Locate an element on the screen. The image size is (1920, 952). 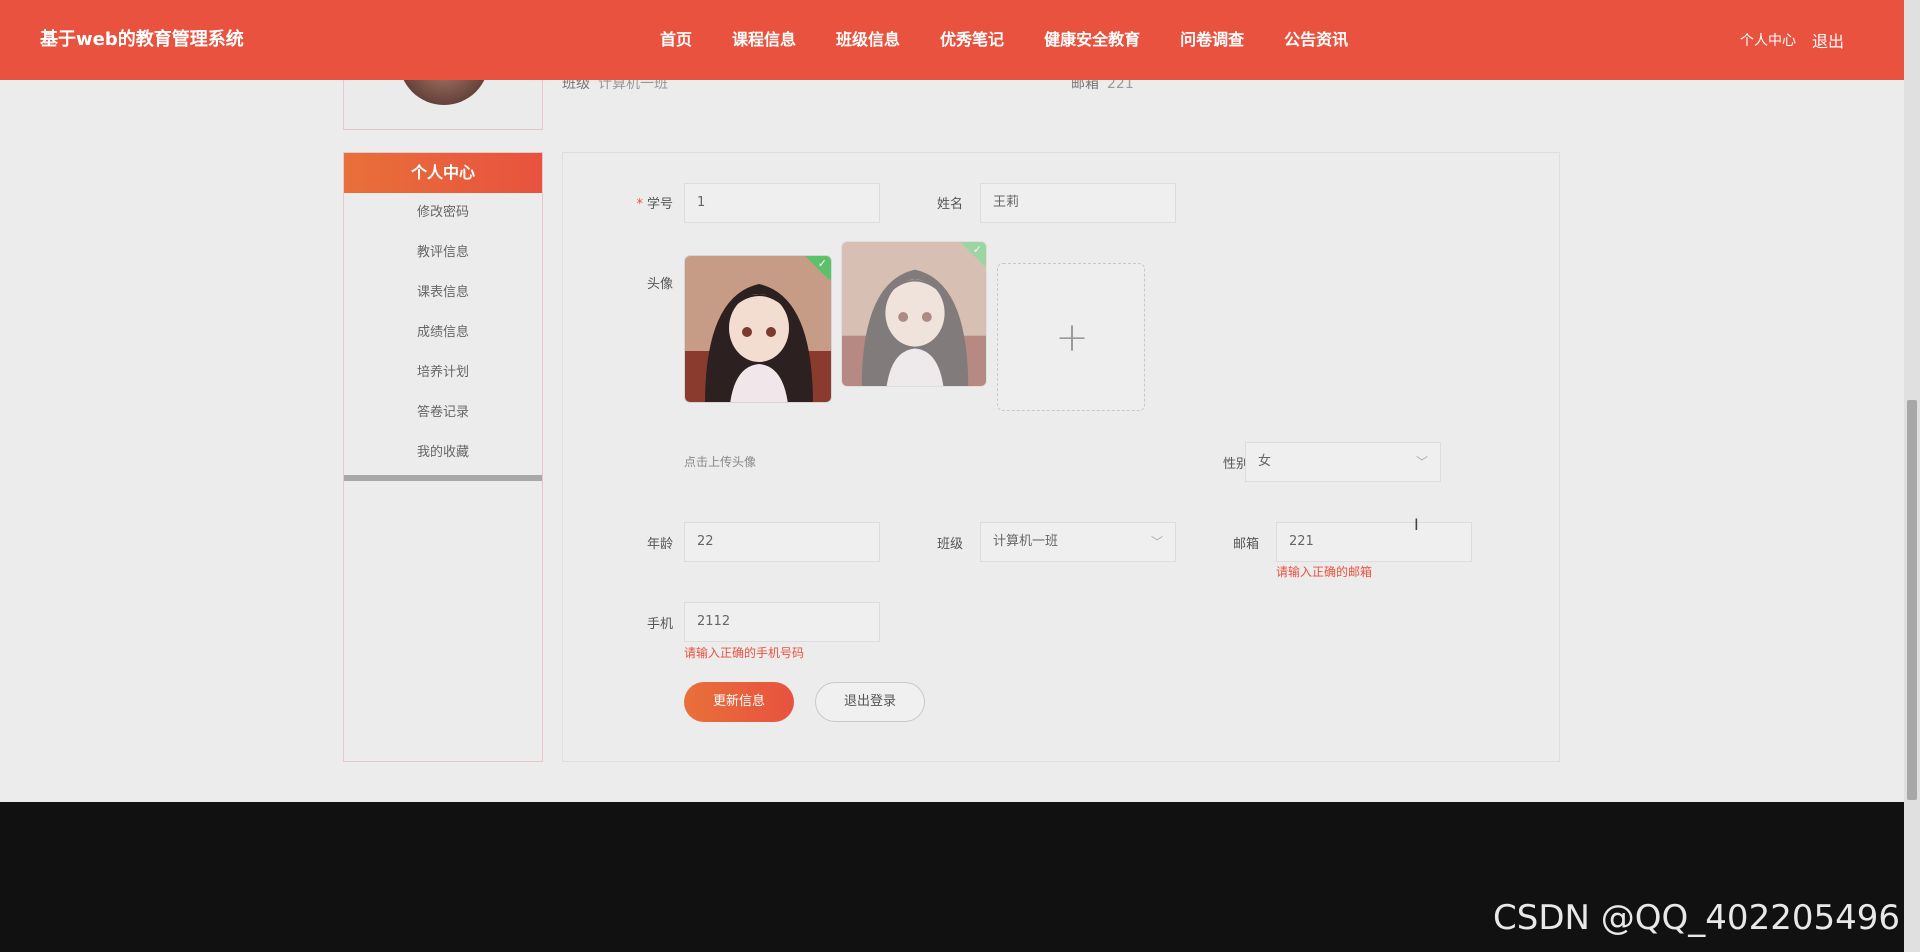
avatar-upload-button: + is located at coordinates (1071, 337).